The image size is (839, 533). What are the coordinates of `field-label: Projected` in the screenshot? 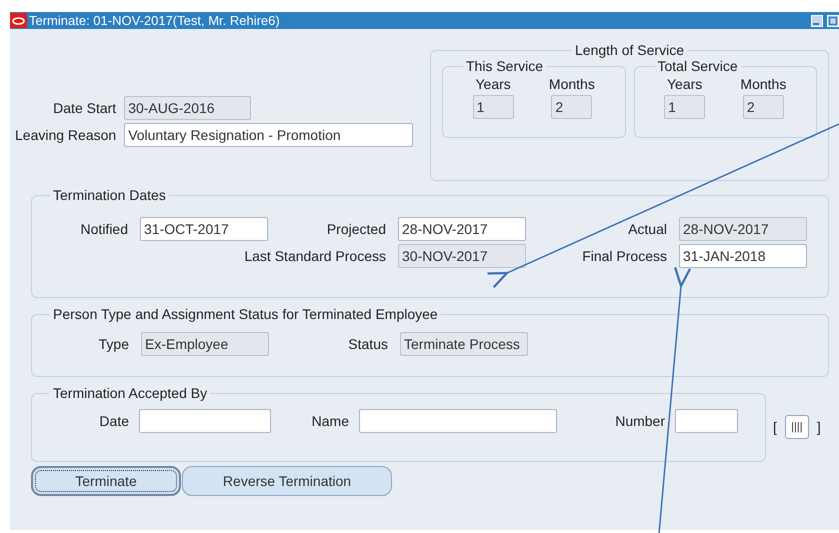 It's located at (356, 229).